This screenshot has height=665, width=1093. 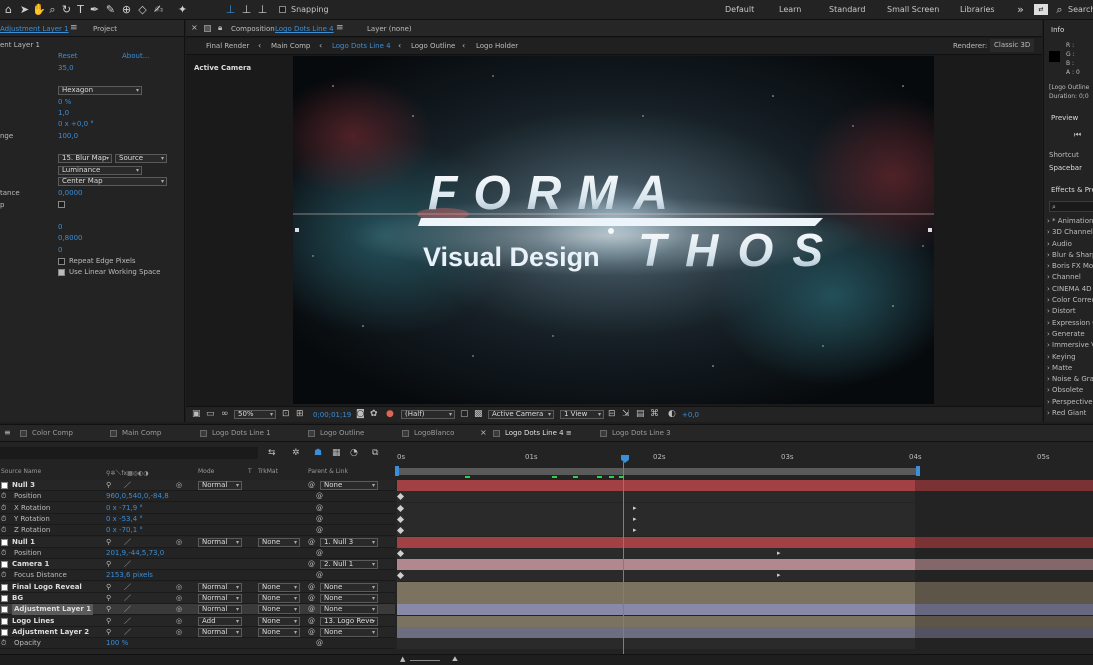 What do you see at coordinates (286, 414) in the screenshot?
I see `safe-zones-icon: ⊡` at bounding box center [286, 414].